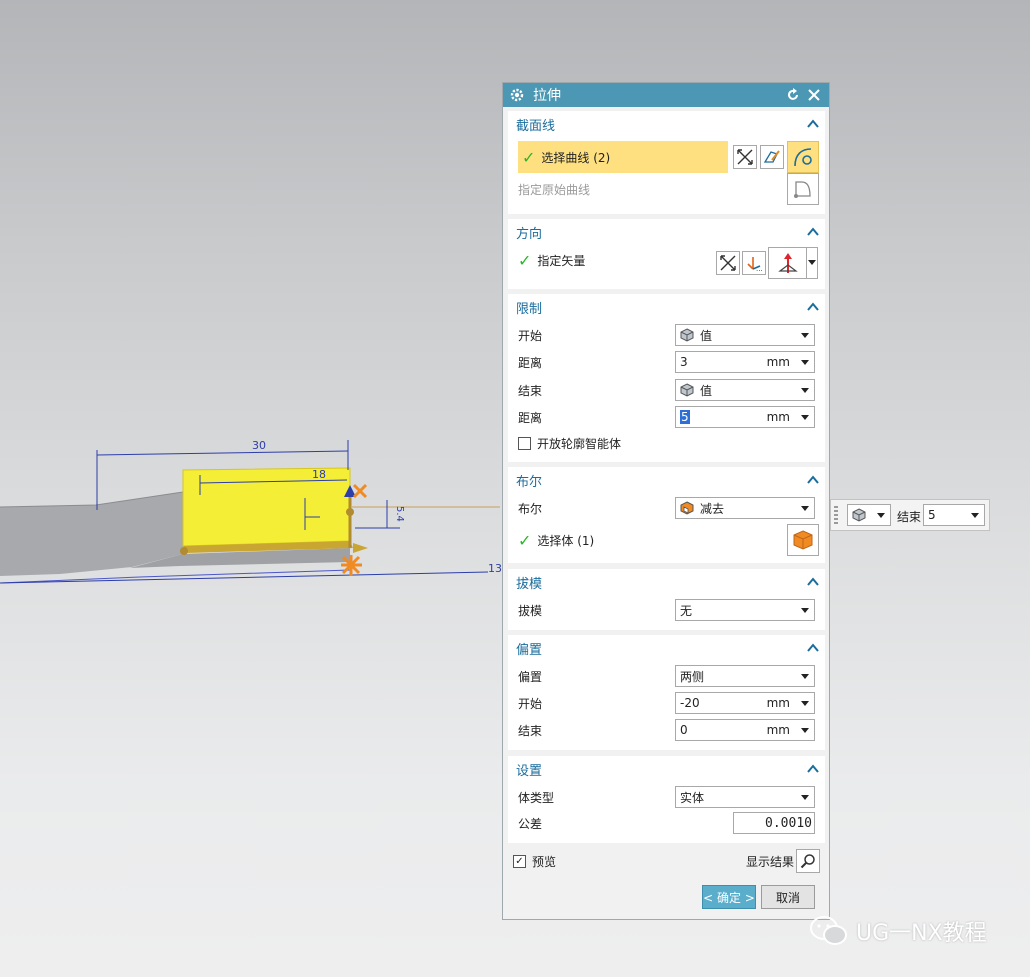 The image size is (1030, 977). I want to click on select-curve-row: ✓ 选择曲线 (2), so click(623, 157).